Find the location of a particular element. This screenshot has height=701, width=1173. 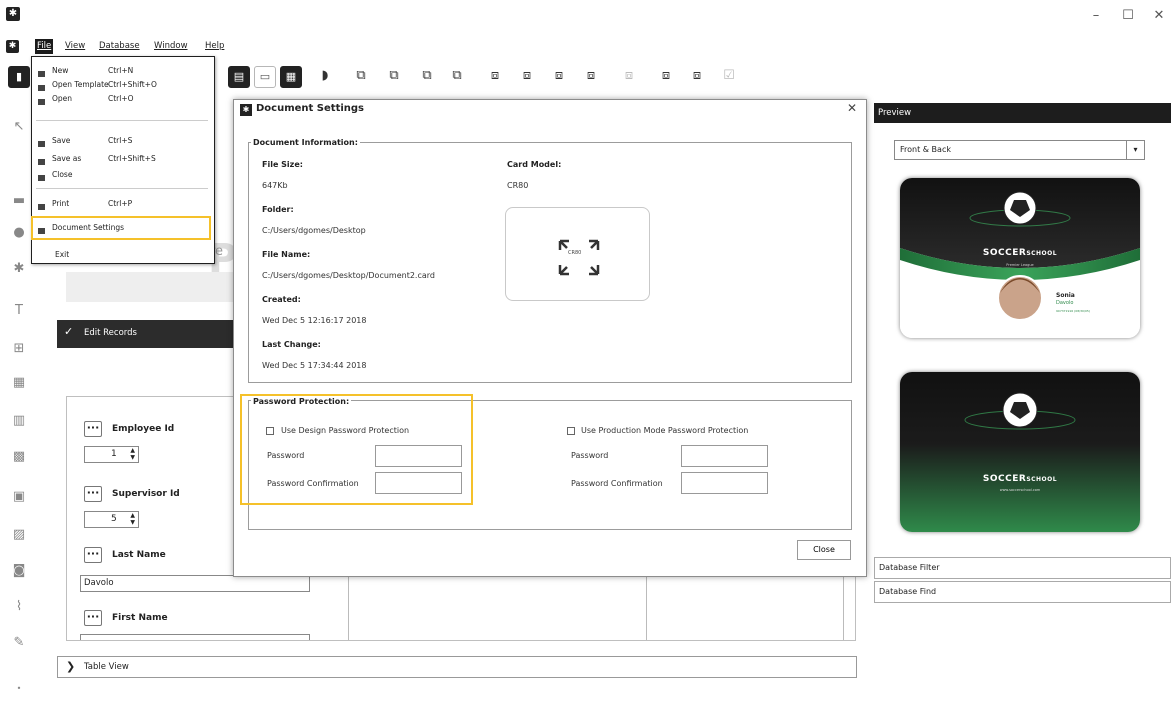

minimize-button: – is located at coordinates (1096, 16).